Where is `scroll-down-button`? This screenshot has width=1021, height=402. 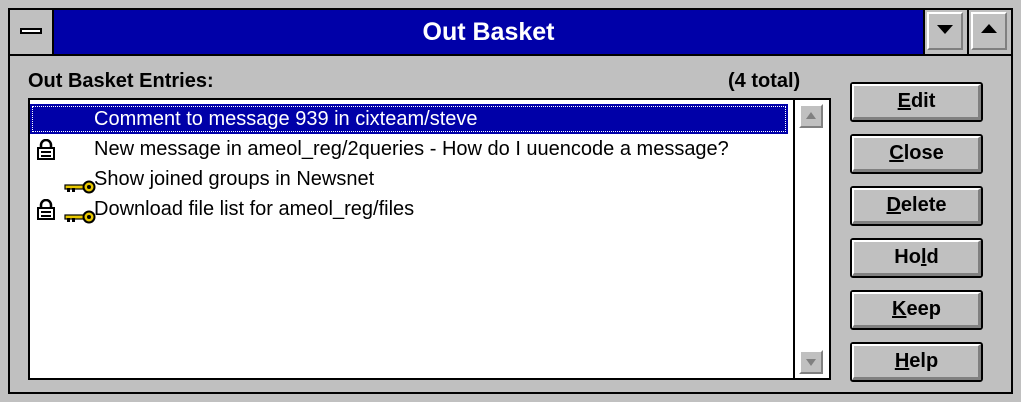 scroll-down-button is located at coordinates (811, 362).